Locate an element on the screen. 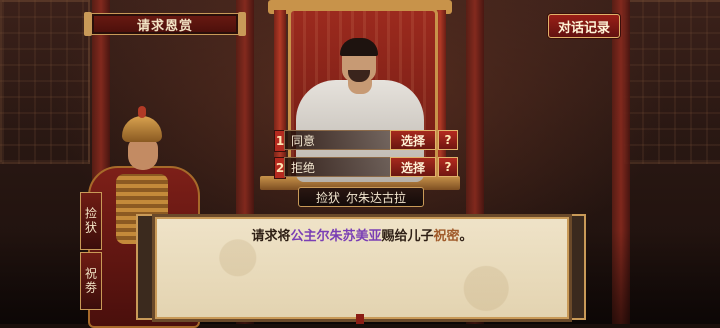 This screenshot has height=328, width=720. side-tag-rank: 捡犾 is located at coordinates (91, 221).